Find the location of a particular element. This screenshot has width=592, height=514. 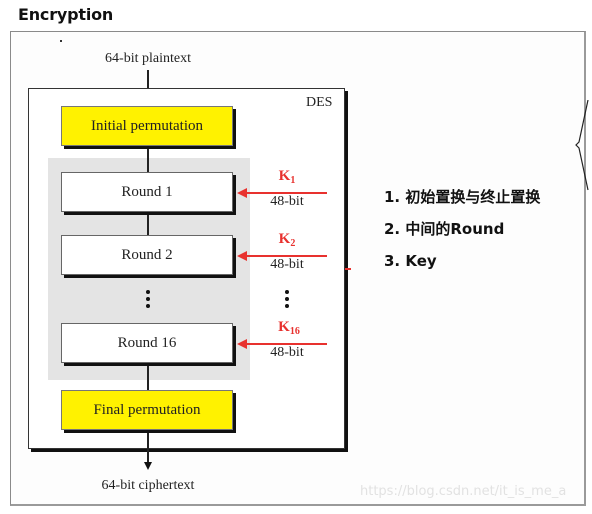

key-name-16: K is located at coordinates (284, 327).